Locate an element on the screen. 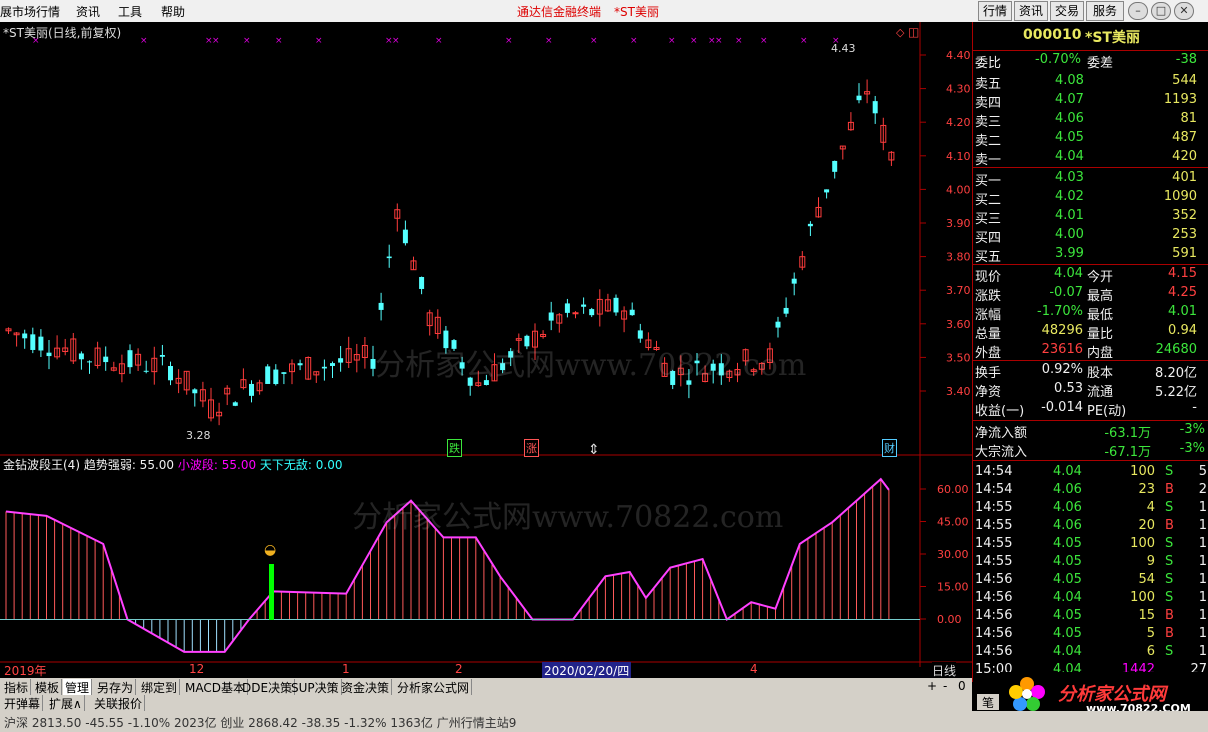 This screenshot has width=1208, height=732. buy-level-label: 买五 is located at coordinates (988, 257).